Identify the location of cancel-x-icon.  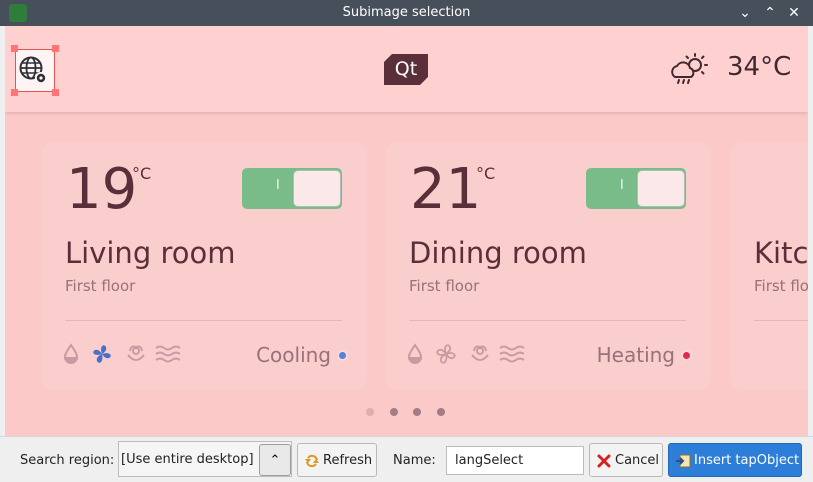
(604, 461).